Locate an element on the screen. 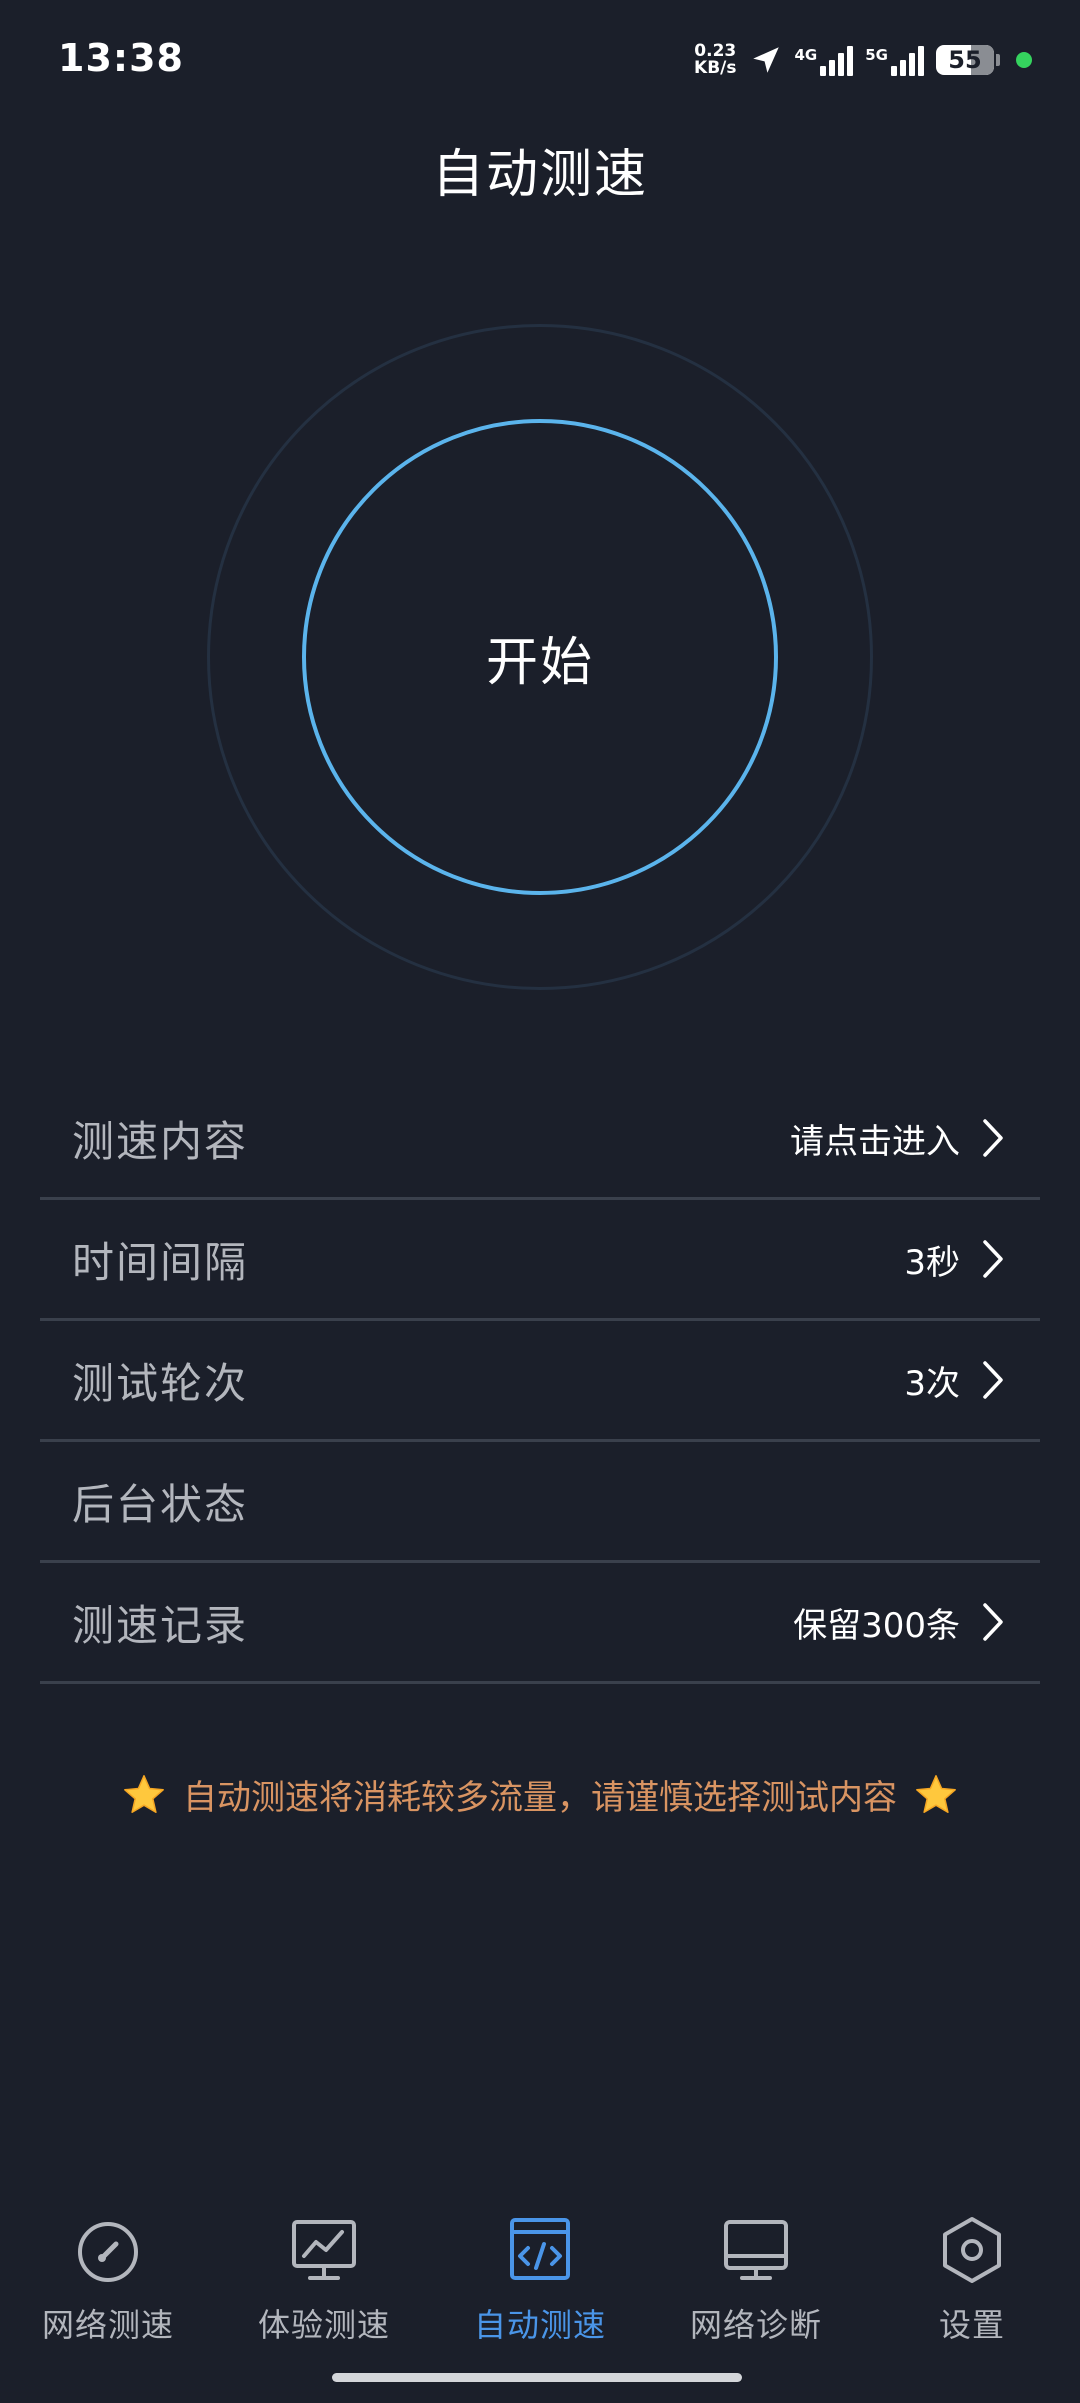 This screenshot has height=2403, width=1080. settings-row-test-content: 测速内容 请点击进入 is located at coordinates (540, 1139).